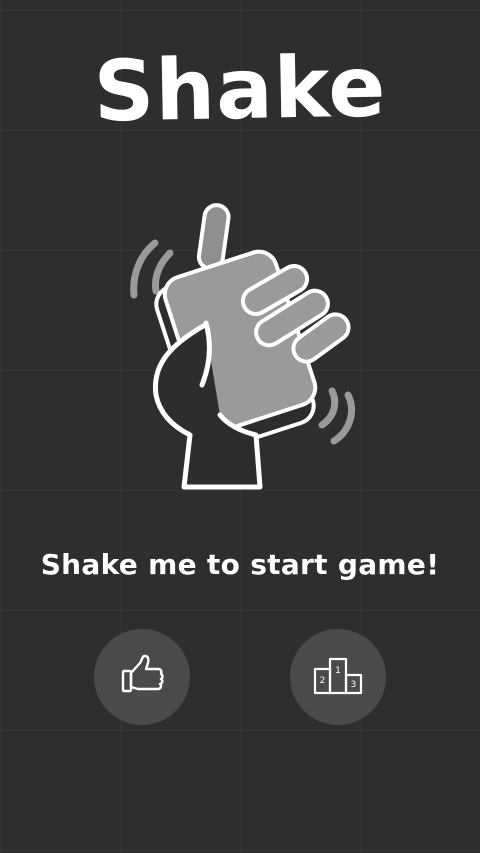 Image resolution: width=480 pixels, height=853 pixels. I want to click on podium-icon: 1 2 3, so click(338, 677).